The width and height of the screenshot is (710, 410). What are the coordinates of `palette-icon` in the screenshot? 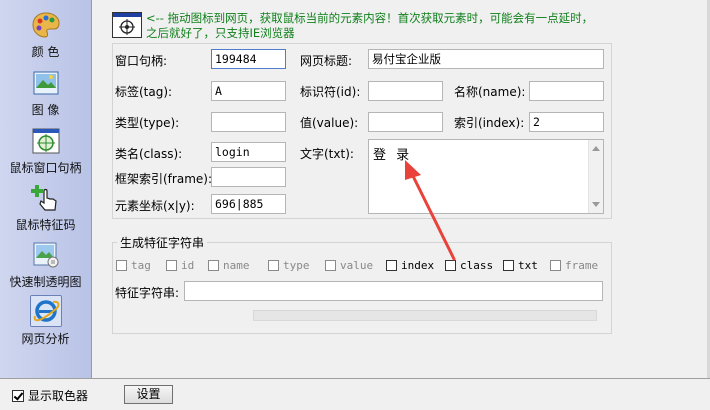 It's located at (45, 25).